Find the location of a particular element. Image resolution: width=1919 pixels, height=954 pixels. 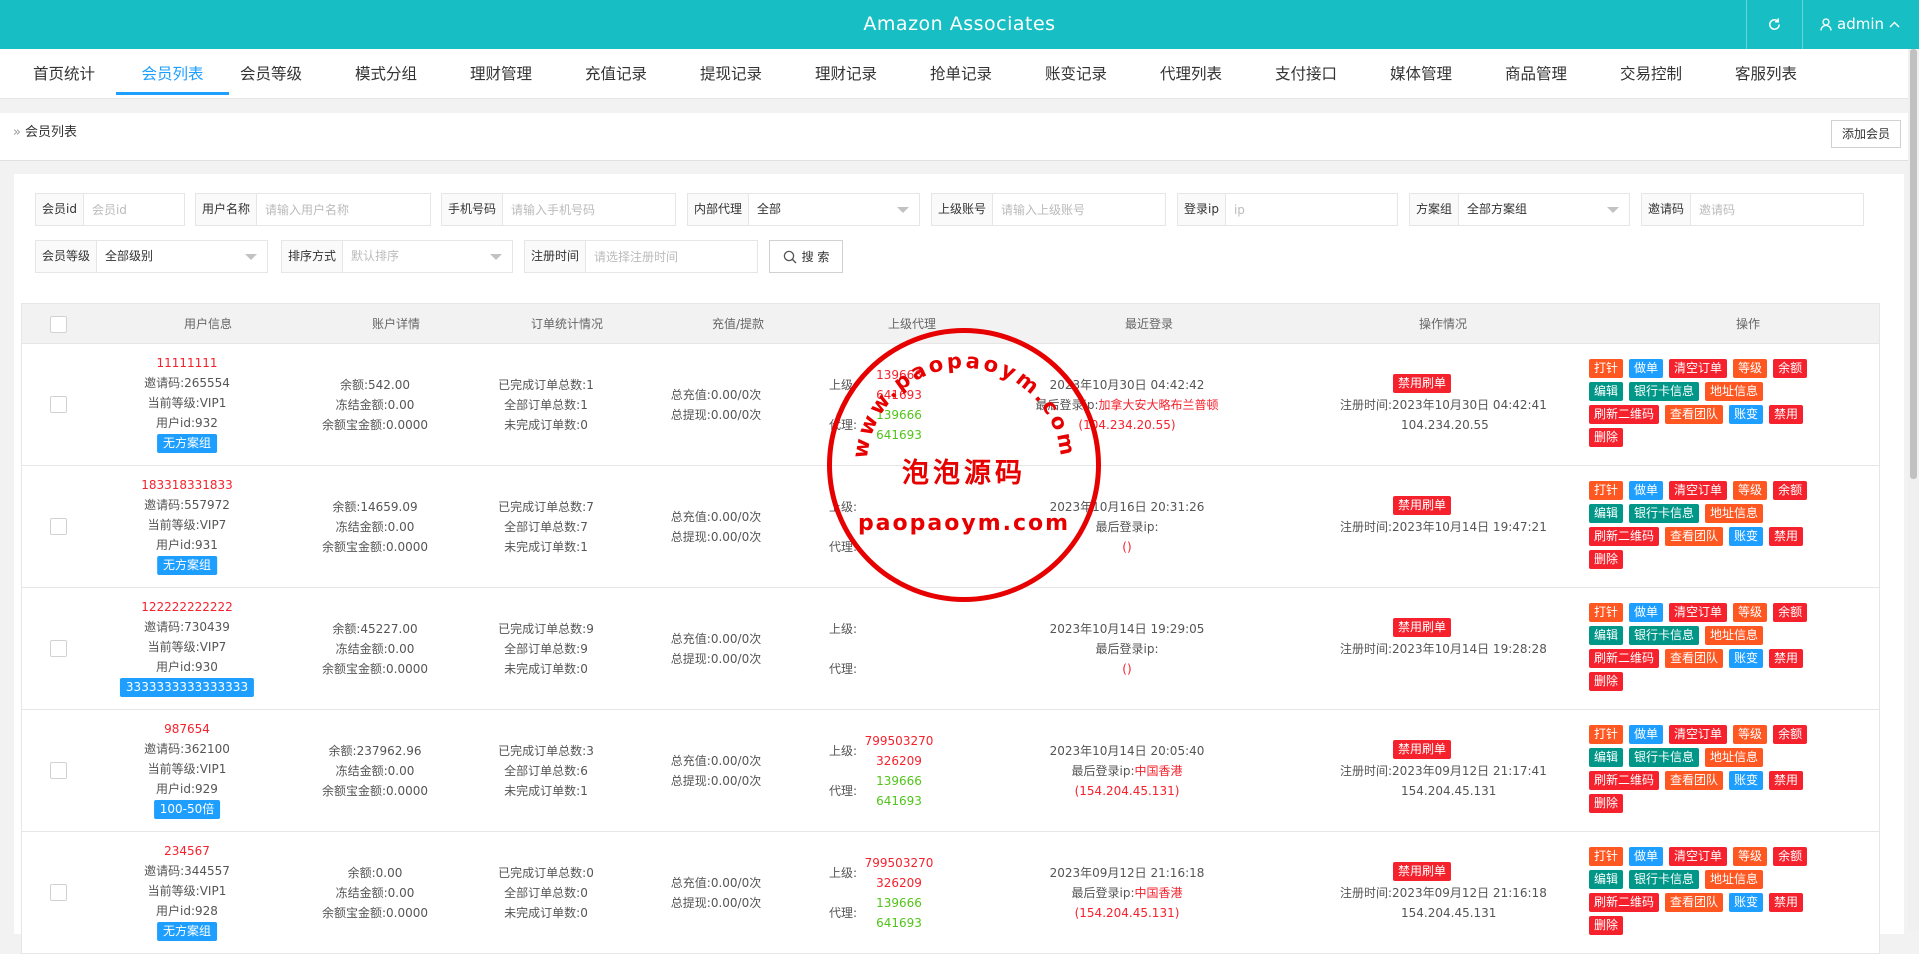

nav-tab-balance-change-records: 账变记录 is located at coordinates (1076, 72).